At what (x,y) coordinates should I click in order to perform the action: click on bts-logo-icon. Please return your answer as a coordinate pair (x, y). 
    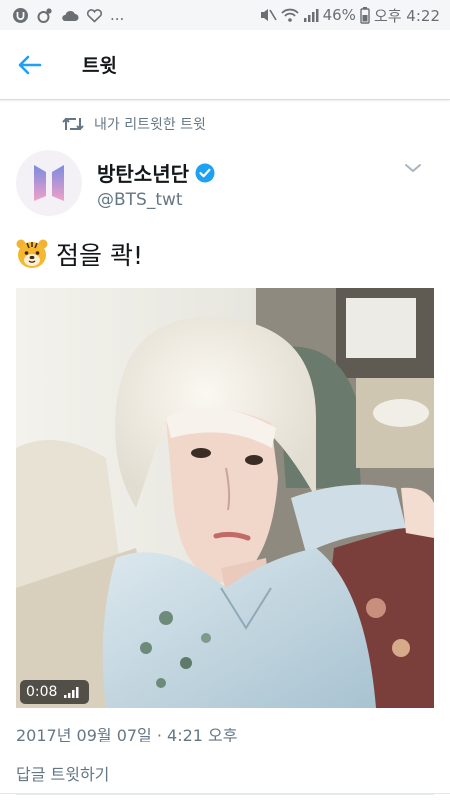
    Looking at the image, I should click on (49, 183).